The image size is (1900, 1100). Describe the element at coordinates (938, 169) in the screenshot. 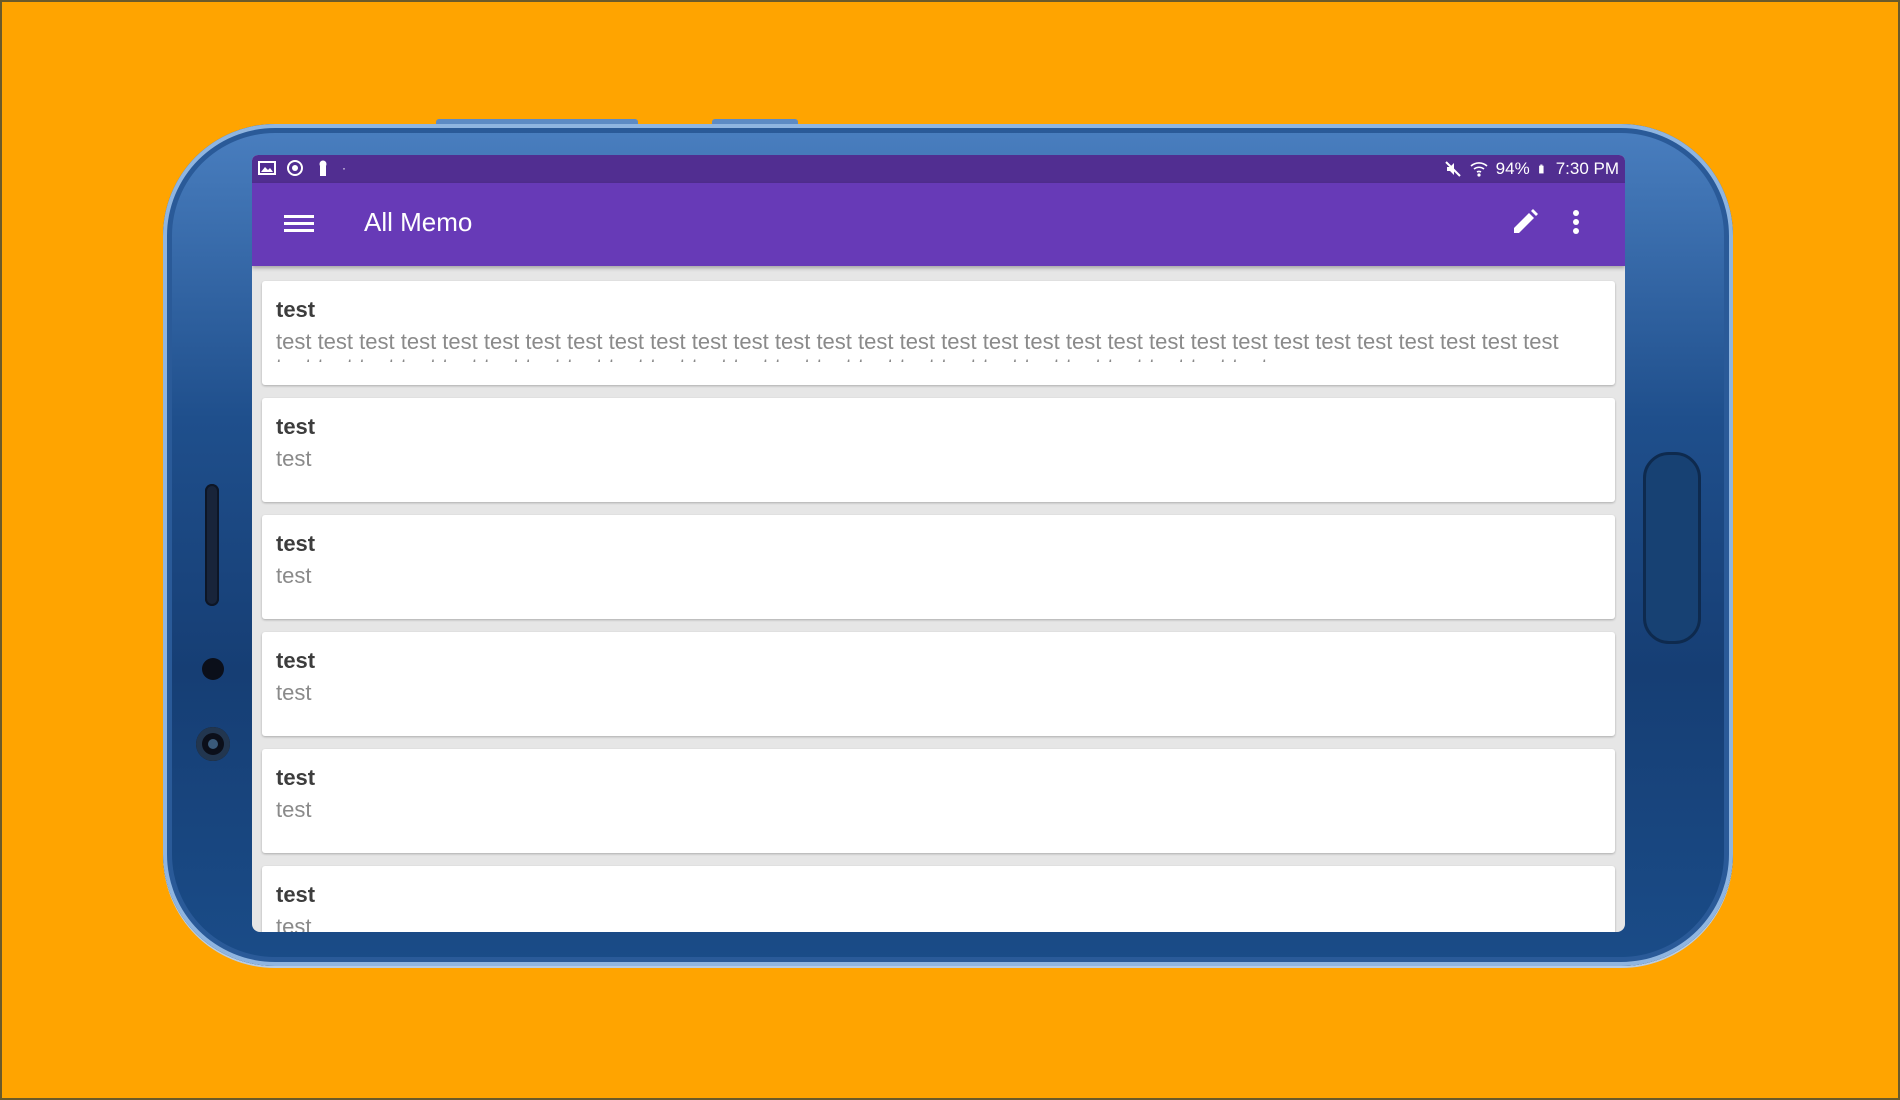

I see `status-bar: · 94% 7:30 PM` at that location.